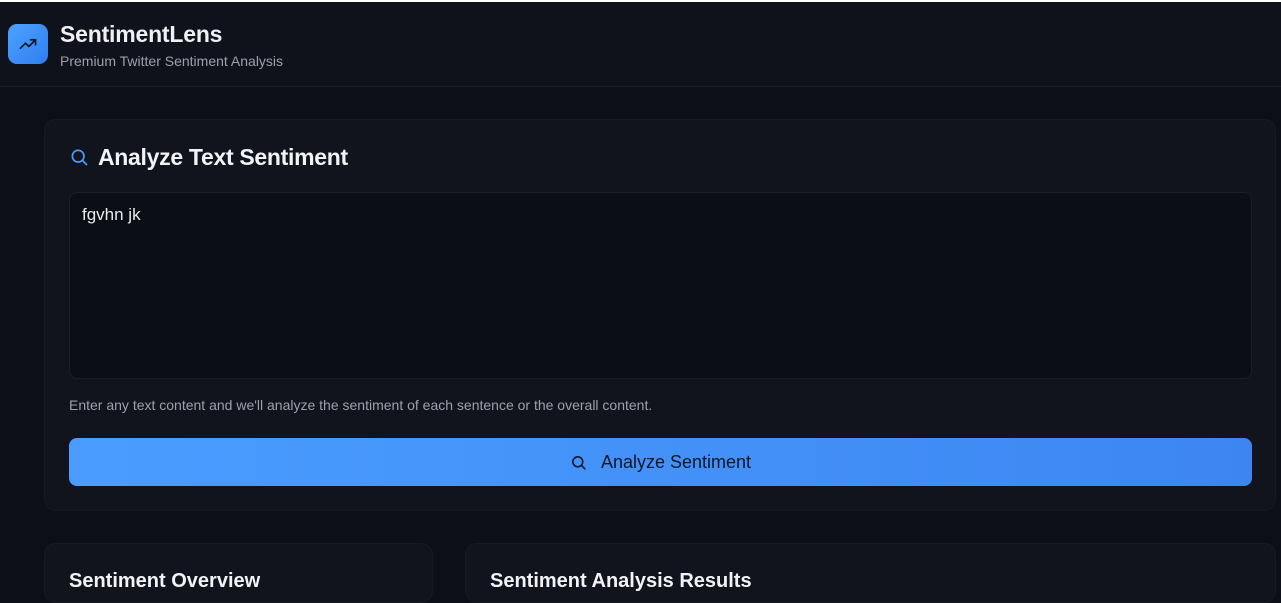 This screenshot has height=603, width=1281. Describe the element at coordinates (223, 156) in the screenshot. I see `analyze-card-title: Analyze Text Sentiment` at that location.